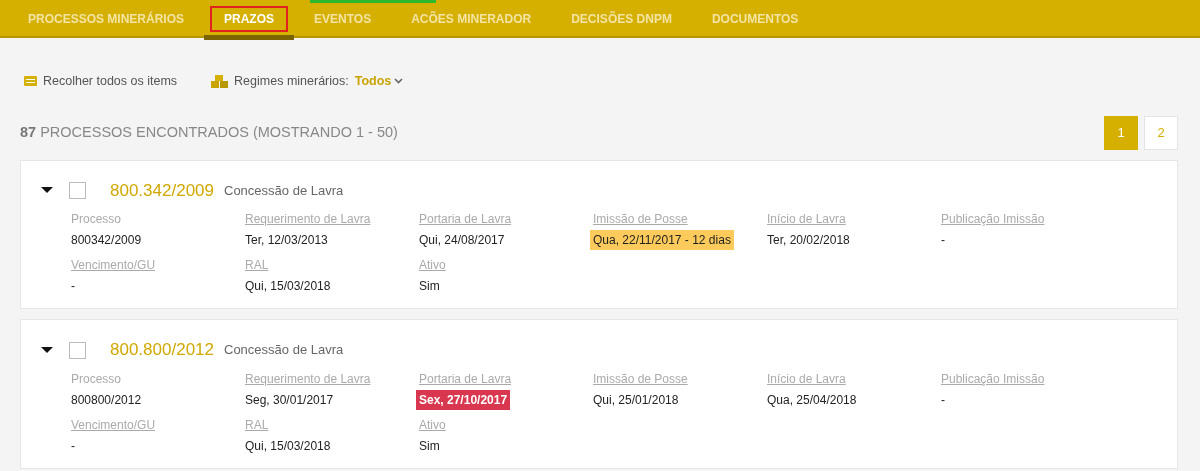 The width and height of the screenshot is (1200, 471). Describe the element at coordinates (1161, 132) in the screenshot. I see `page-button: 2` at that location.